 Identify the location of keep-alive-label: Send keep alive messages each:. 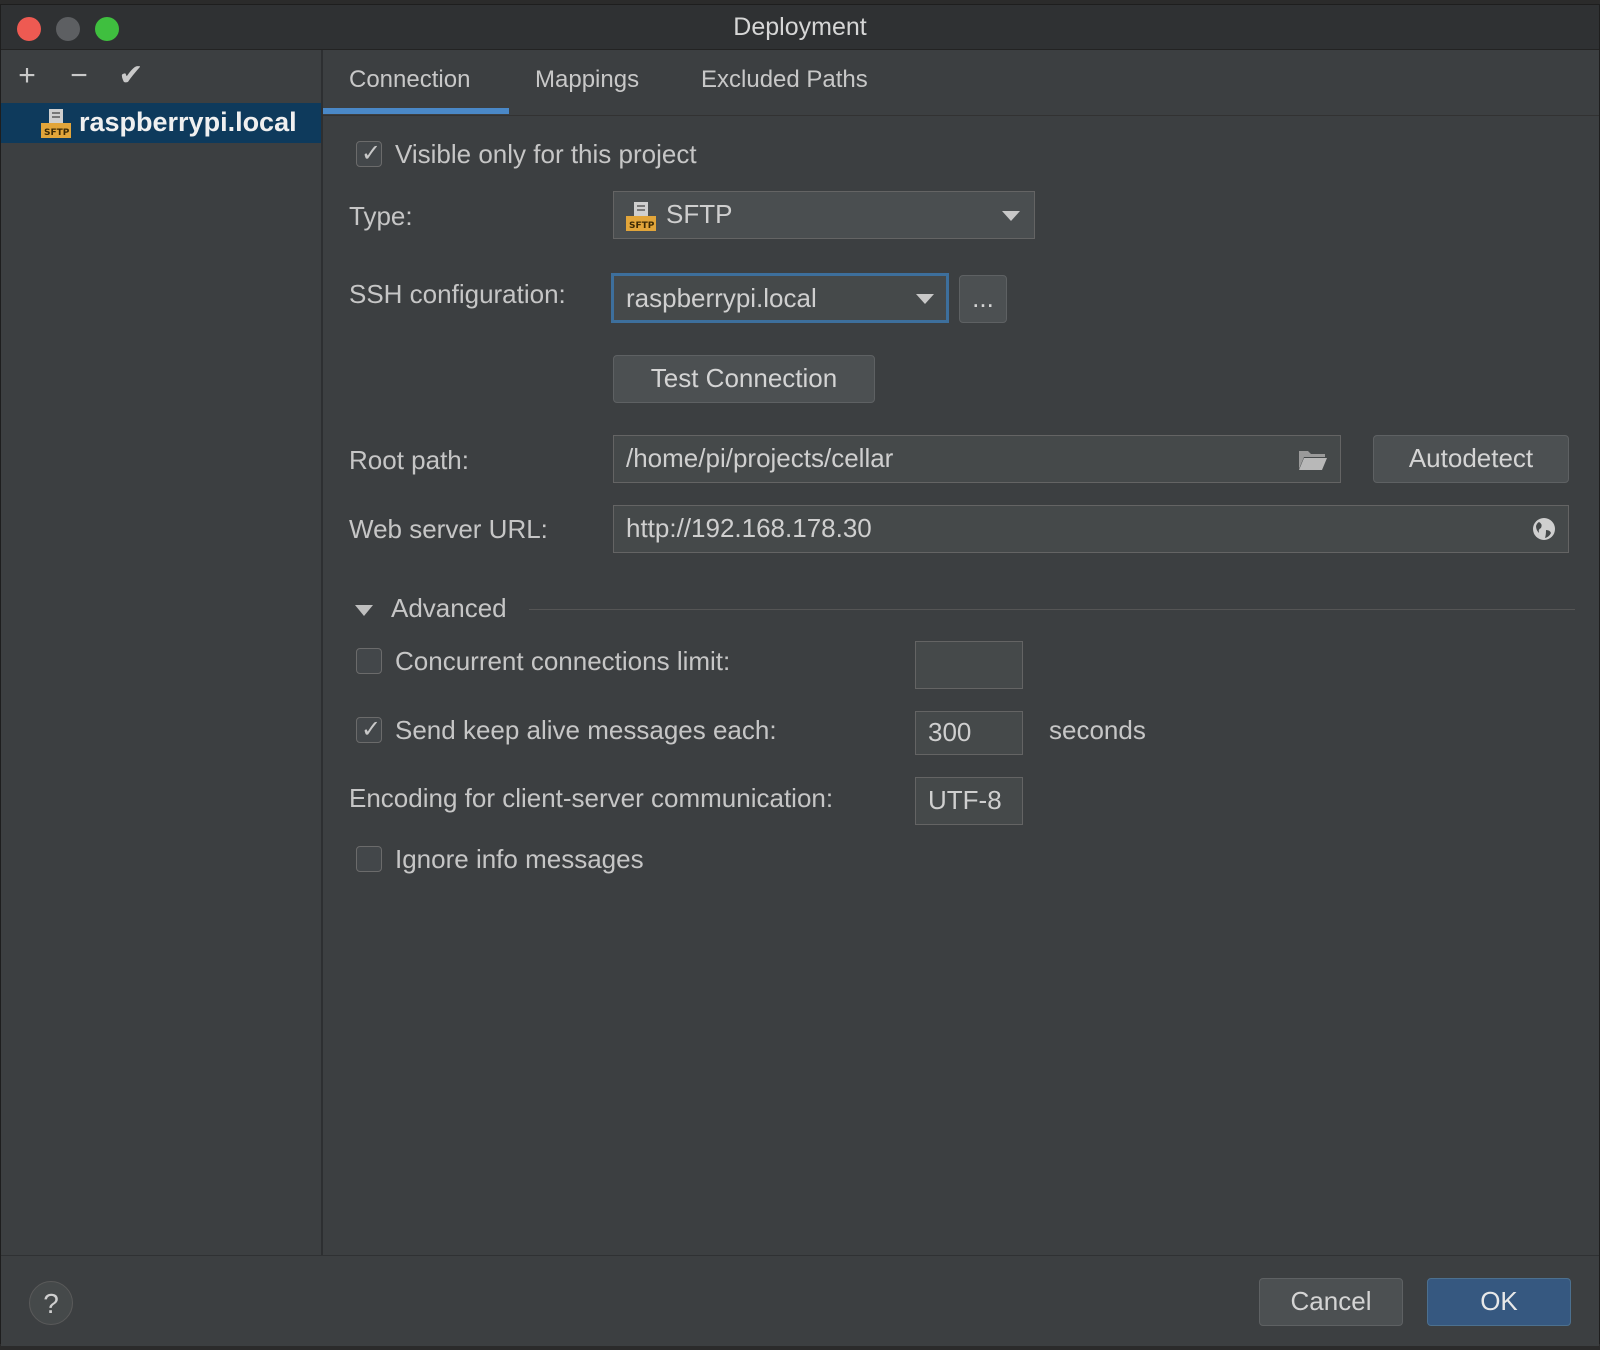
(586, 730).